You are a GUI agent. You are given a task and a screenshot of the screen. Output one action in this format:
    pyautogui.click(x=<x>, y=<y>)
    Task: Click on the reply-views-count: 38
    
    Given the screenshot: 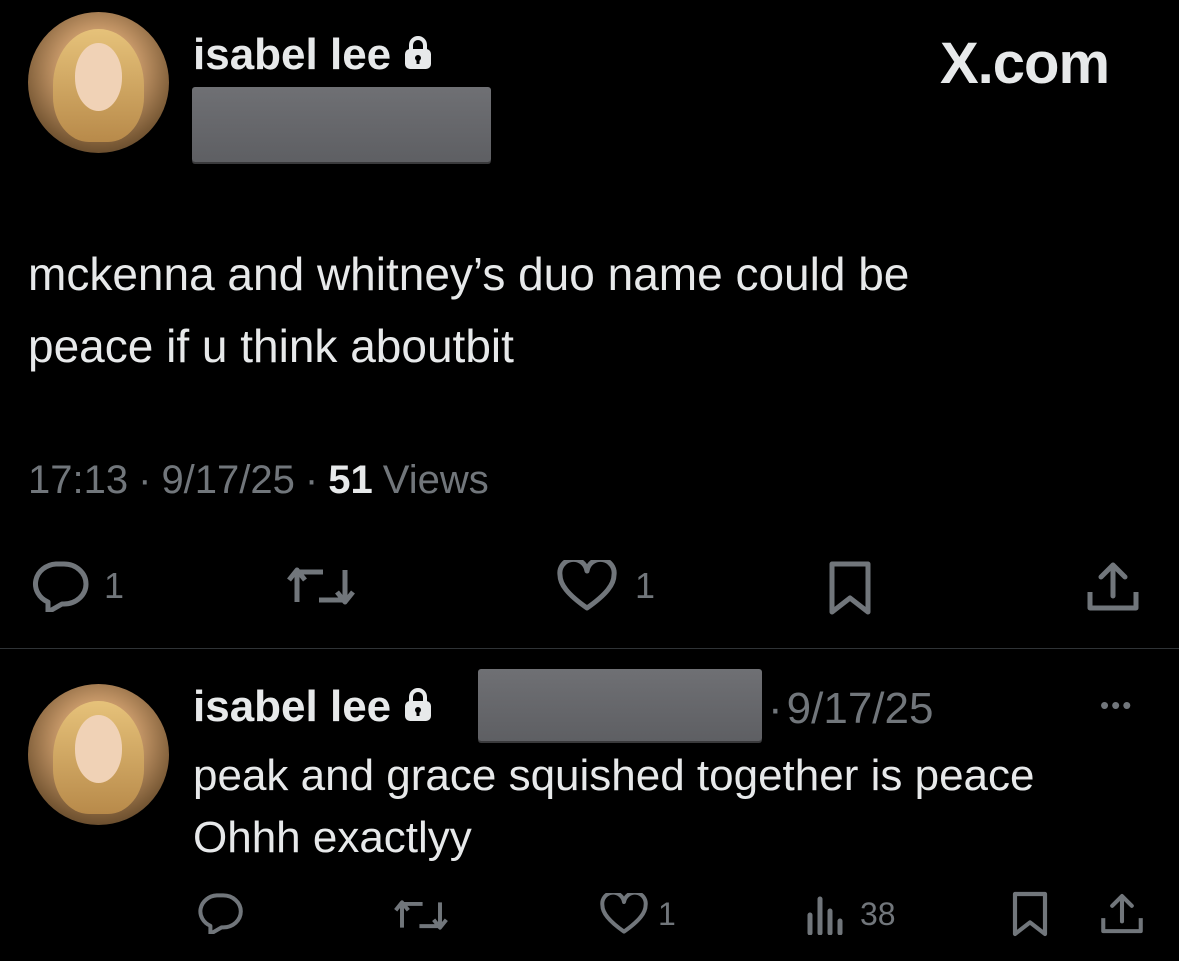 What is the action you would take?
    pyautogui.click(x=878, y=913)
    